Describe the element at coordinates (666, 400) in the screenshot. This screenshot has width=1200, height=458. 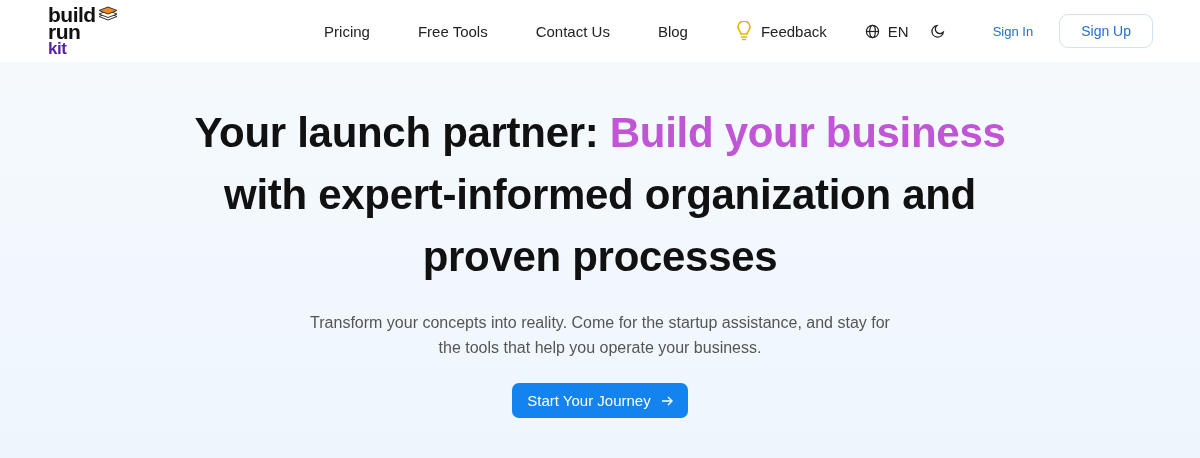
I see `arrow-right-icon` at that location.